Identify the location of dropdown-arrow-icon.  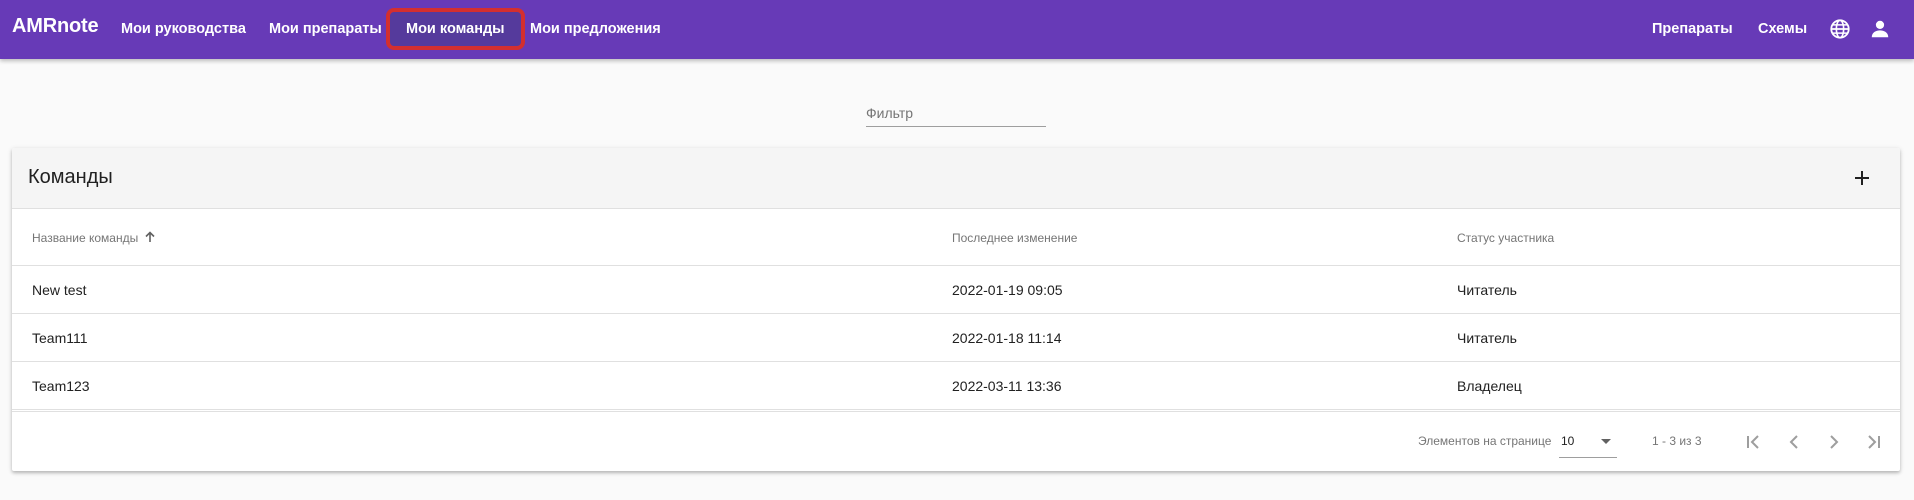
(1606, 441).